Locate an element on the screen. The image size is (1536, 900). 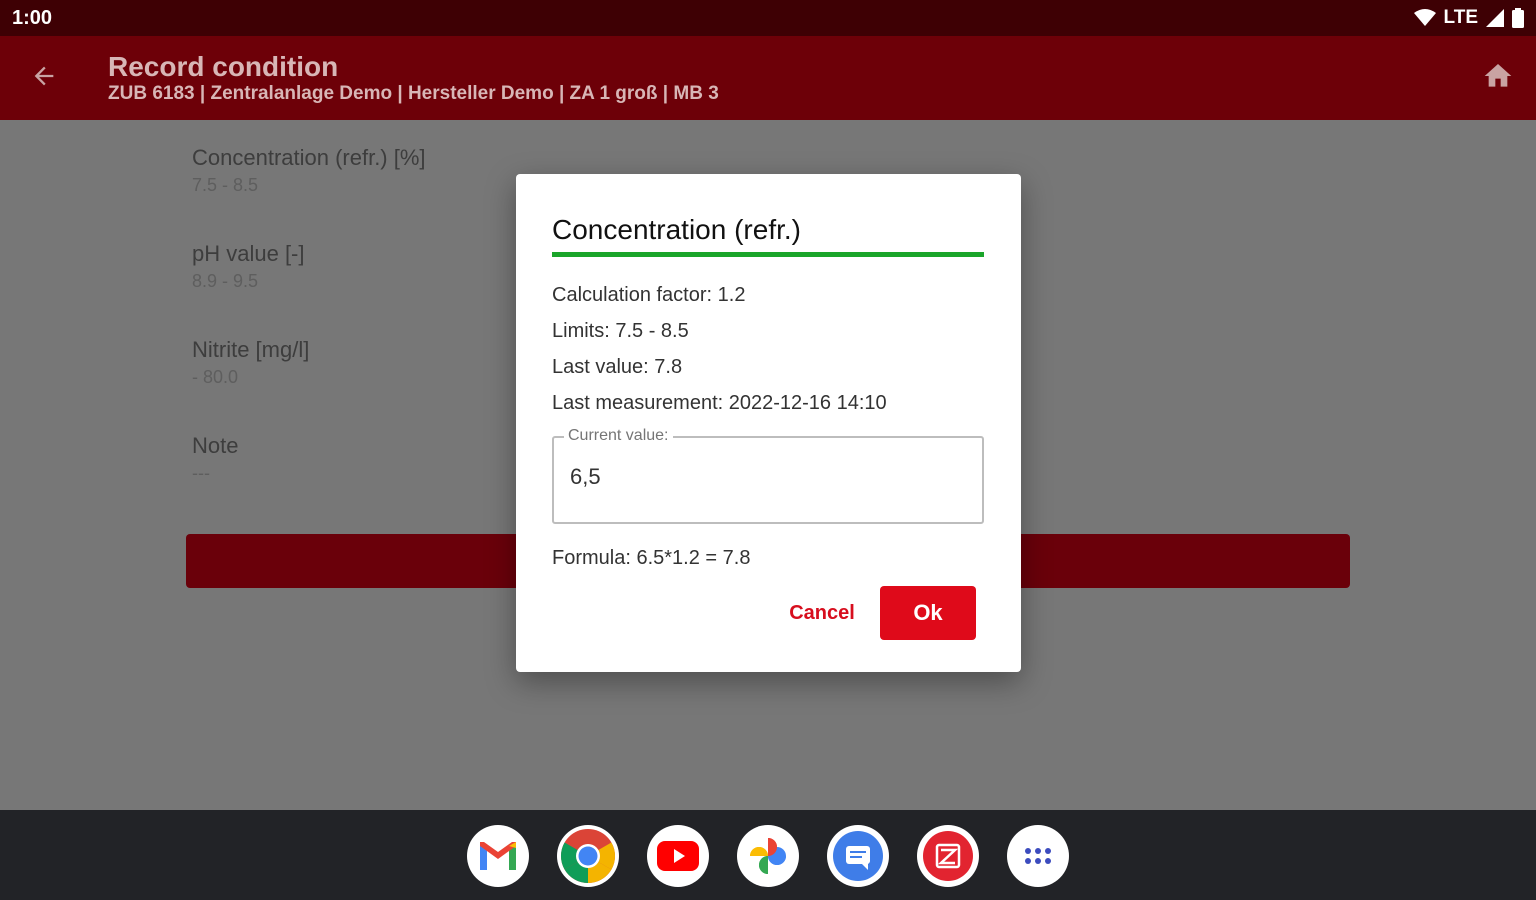
field-range: 8.9 - 9.5 is located at coordinates (225, 281).